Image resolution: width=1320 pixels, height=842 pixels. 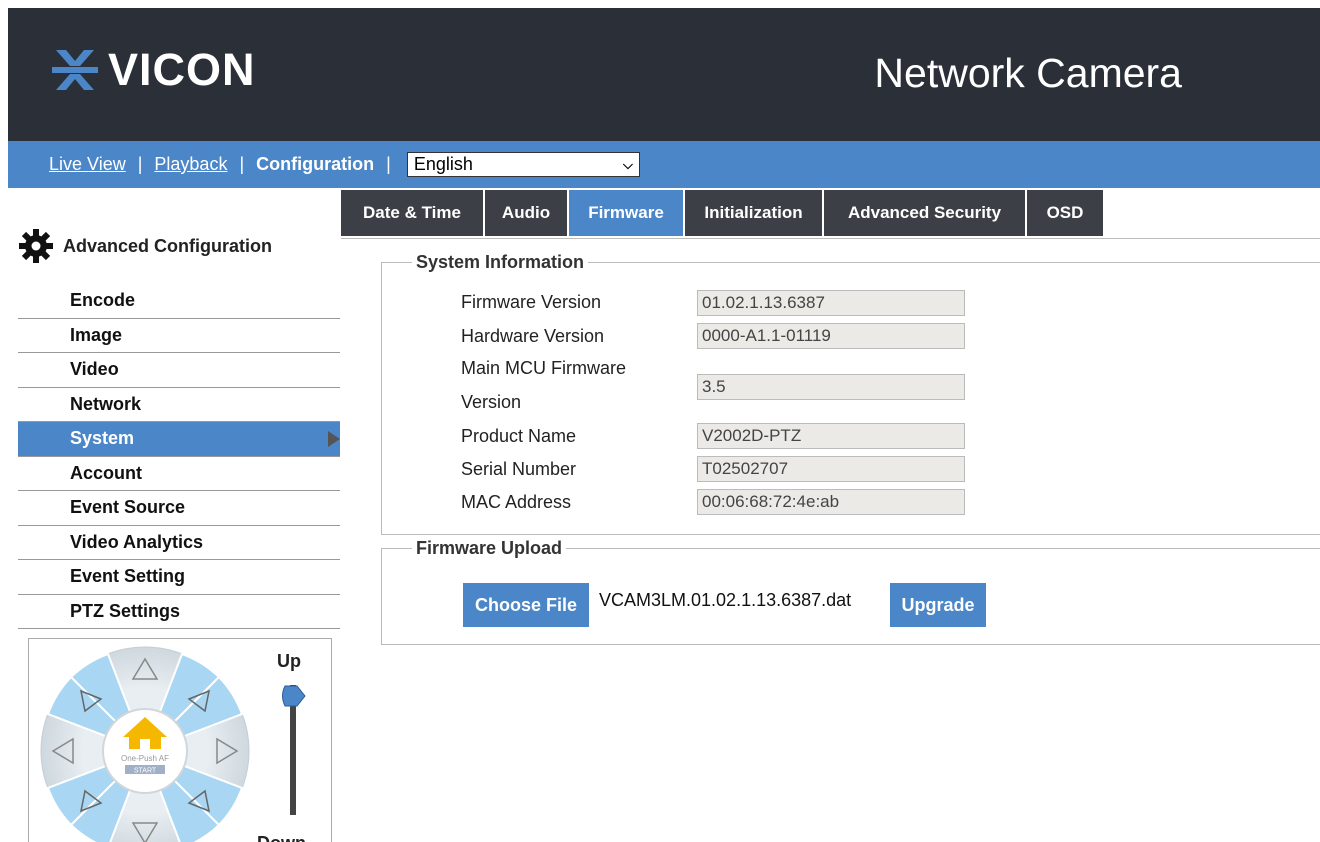 What do you see at coordinates (500, 262) in the screenshot?
I see `system-information-legend: System Information` at bounding box center [500, 262].